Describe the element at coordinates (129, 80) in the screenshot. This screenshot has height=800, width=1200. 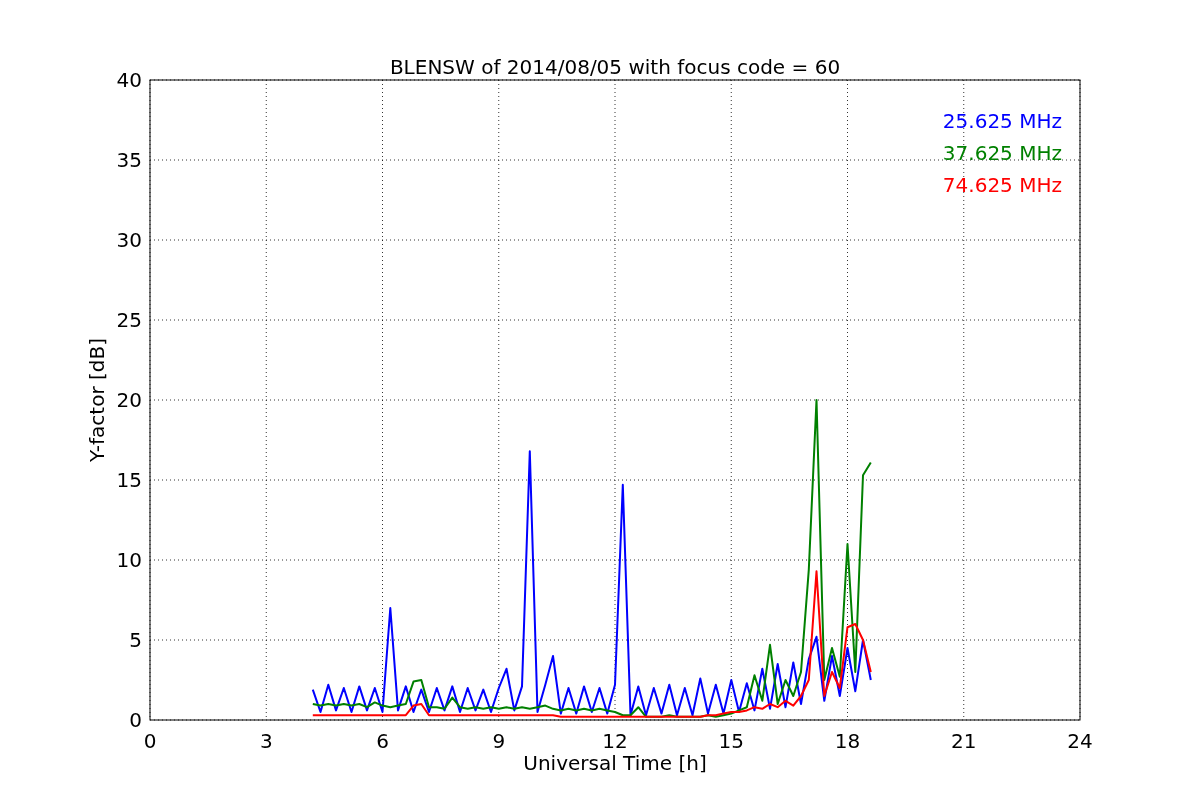
I see `y-tick-label: 40` at that location.